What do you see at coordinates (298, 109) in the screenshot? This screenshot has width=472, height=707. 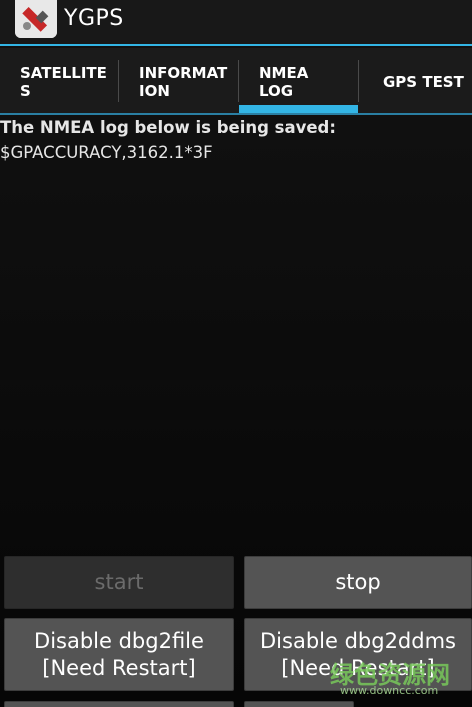 I see `selected-tab-indicator` at bounding box center [298, 109].